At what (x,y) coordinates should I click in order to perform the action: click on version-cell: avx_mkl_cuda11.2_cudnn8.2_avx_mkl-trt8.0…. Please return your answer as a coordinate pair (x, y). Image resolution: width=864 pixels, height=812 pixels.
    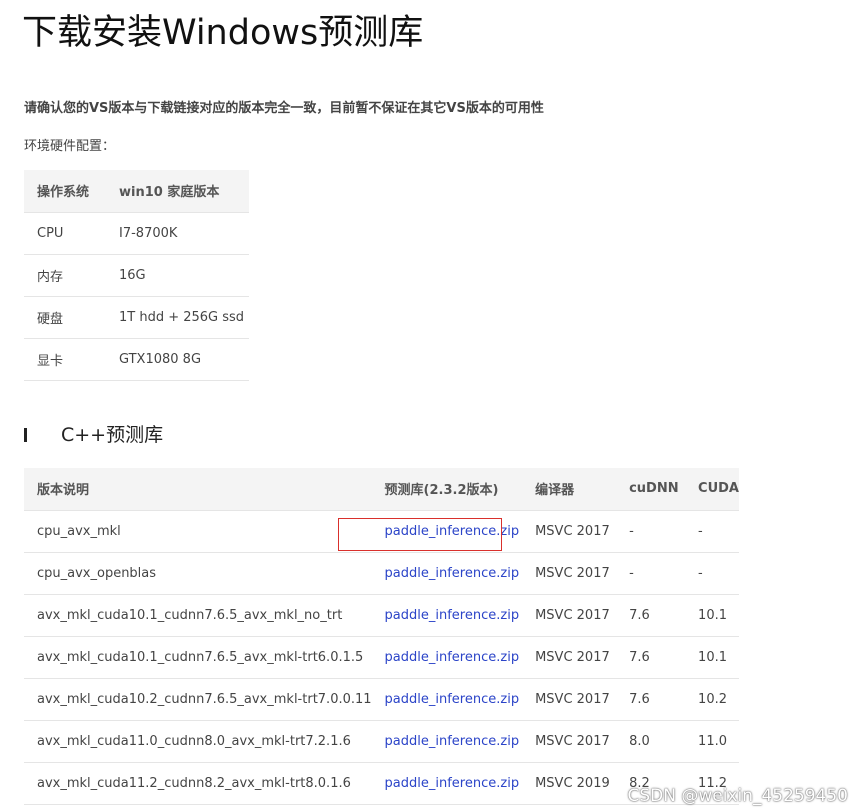
    Looking at the image, I should click on (198, 783).